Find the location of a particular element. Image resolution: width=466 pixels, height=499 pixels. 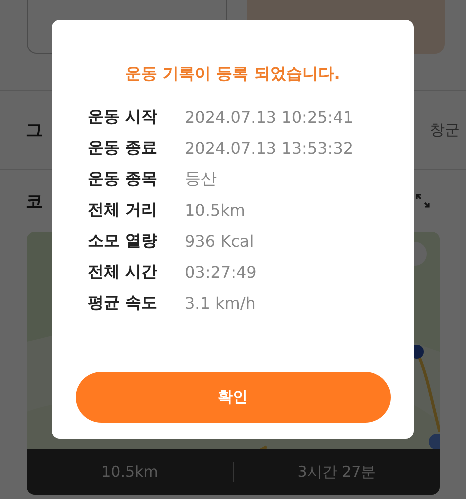

field-label: 운동 시작 is located at coordinates (123, 117).